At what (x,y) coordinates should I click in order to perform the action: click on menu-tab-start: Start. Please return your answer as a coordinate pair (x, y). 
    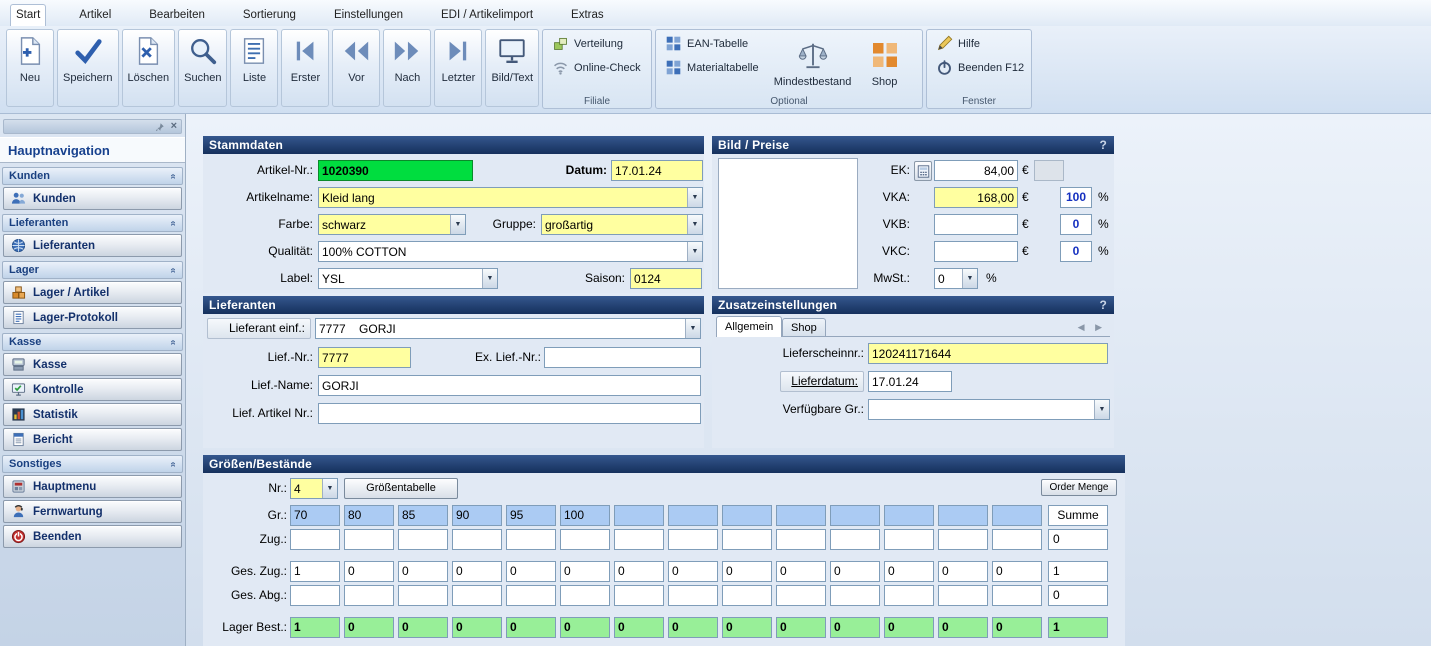
    Looking at the image, I should click on (28, 15).